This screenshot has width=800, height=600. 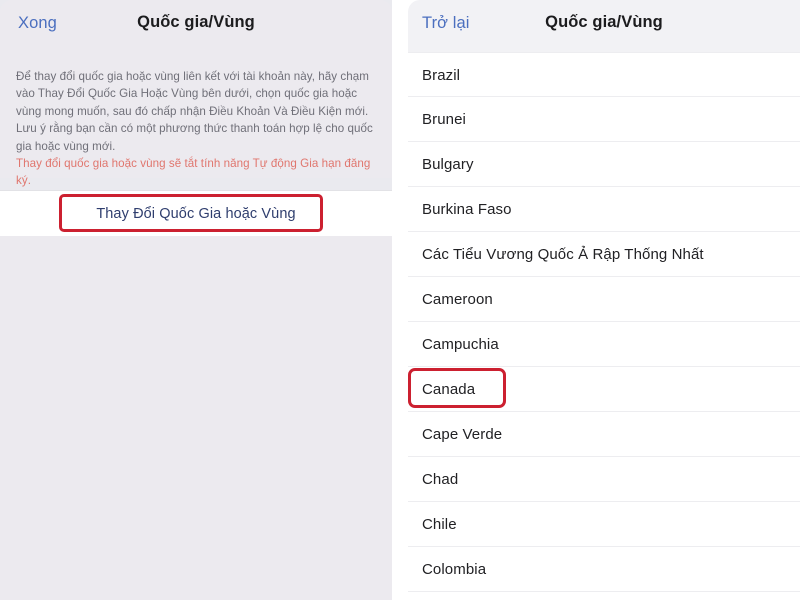 I want to click on country-list-item: Cameroon, so click(x=604, y=299).